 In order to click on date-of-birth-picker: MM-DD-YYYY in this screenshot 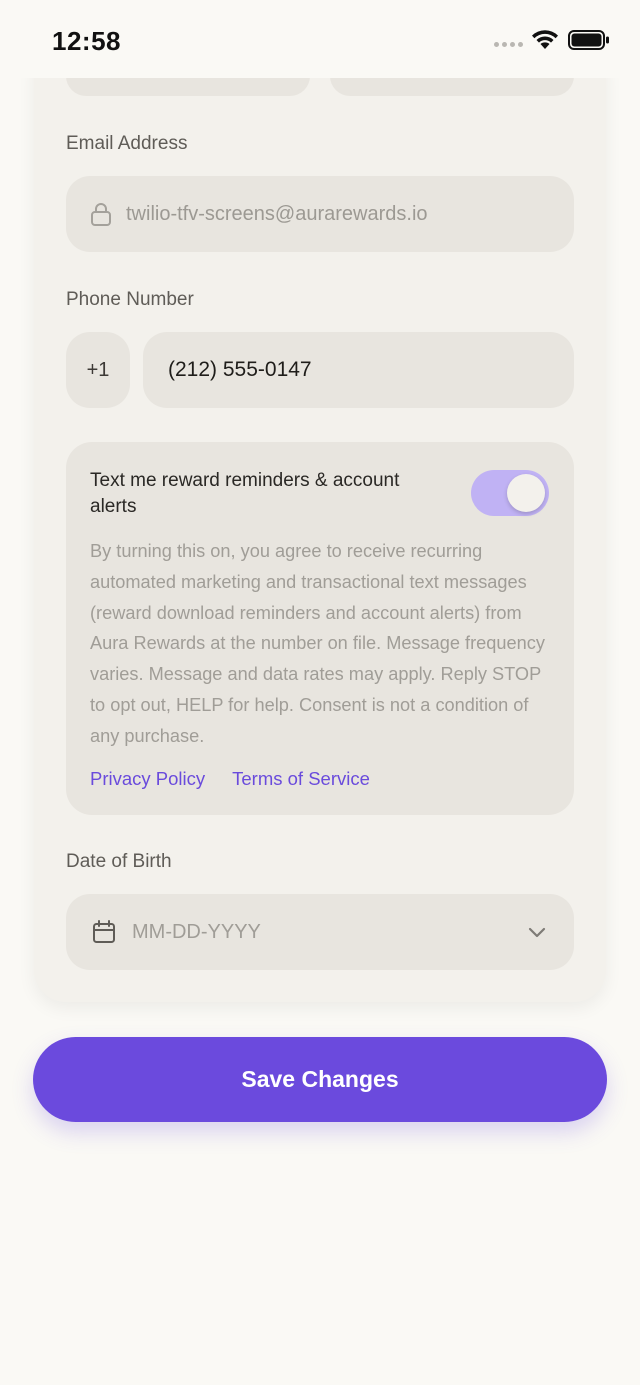, I will do `click(320, 932)`.